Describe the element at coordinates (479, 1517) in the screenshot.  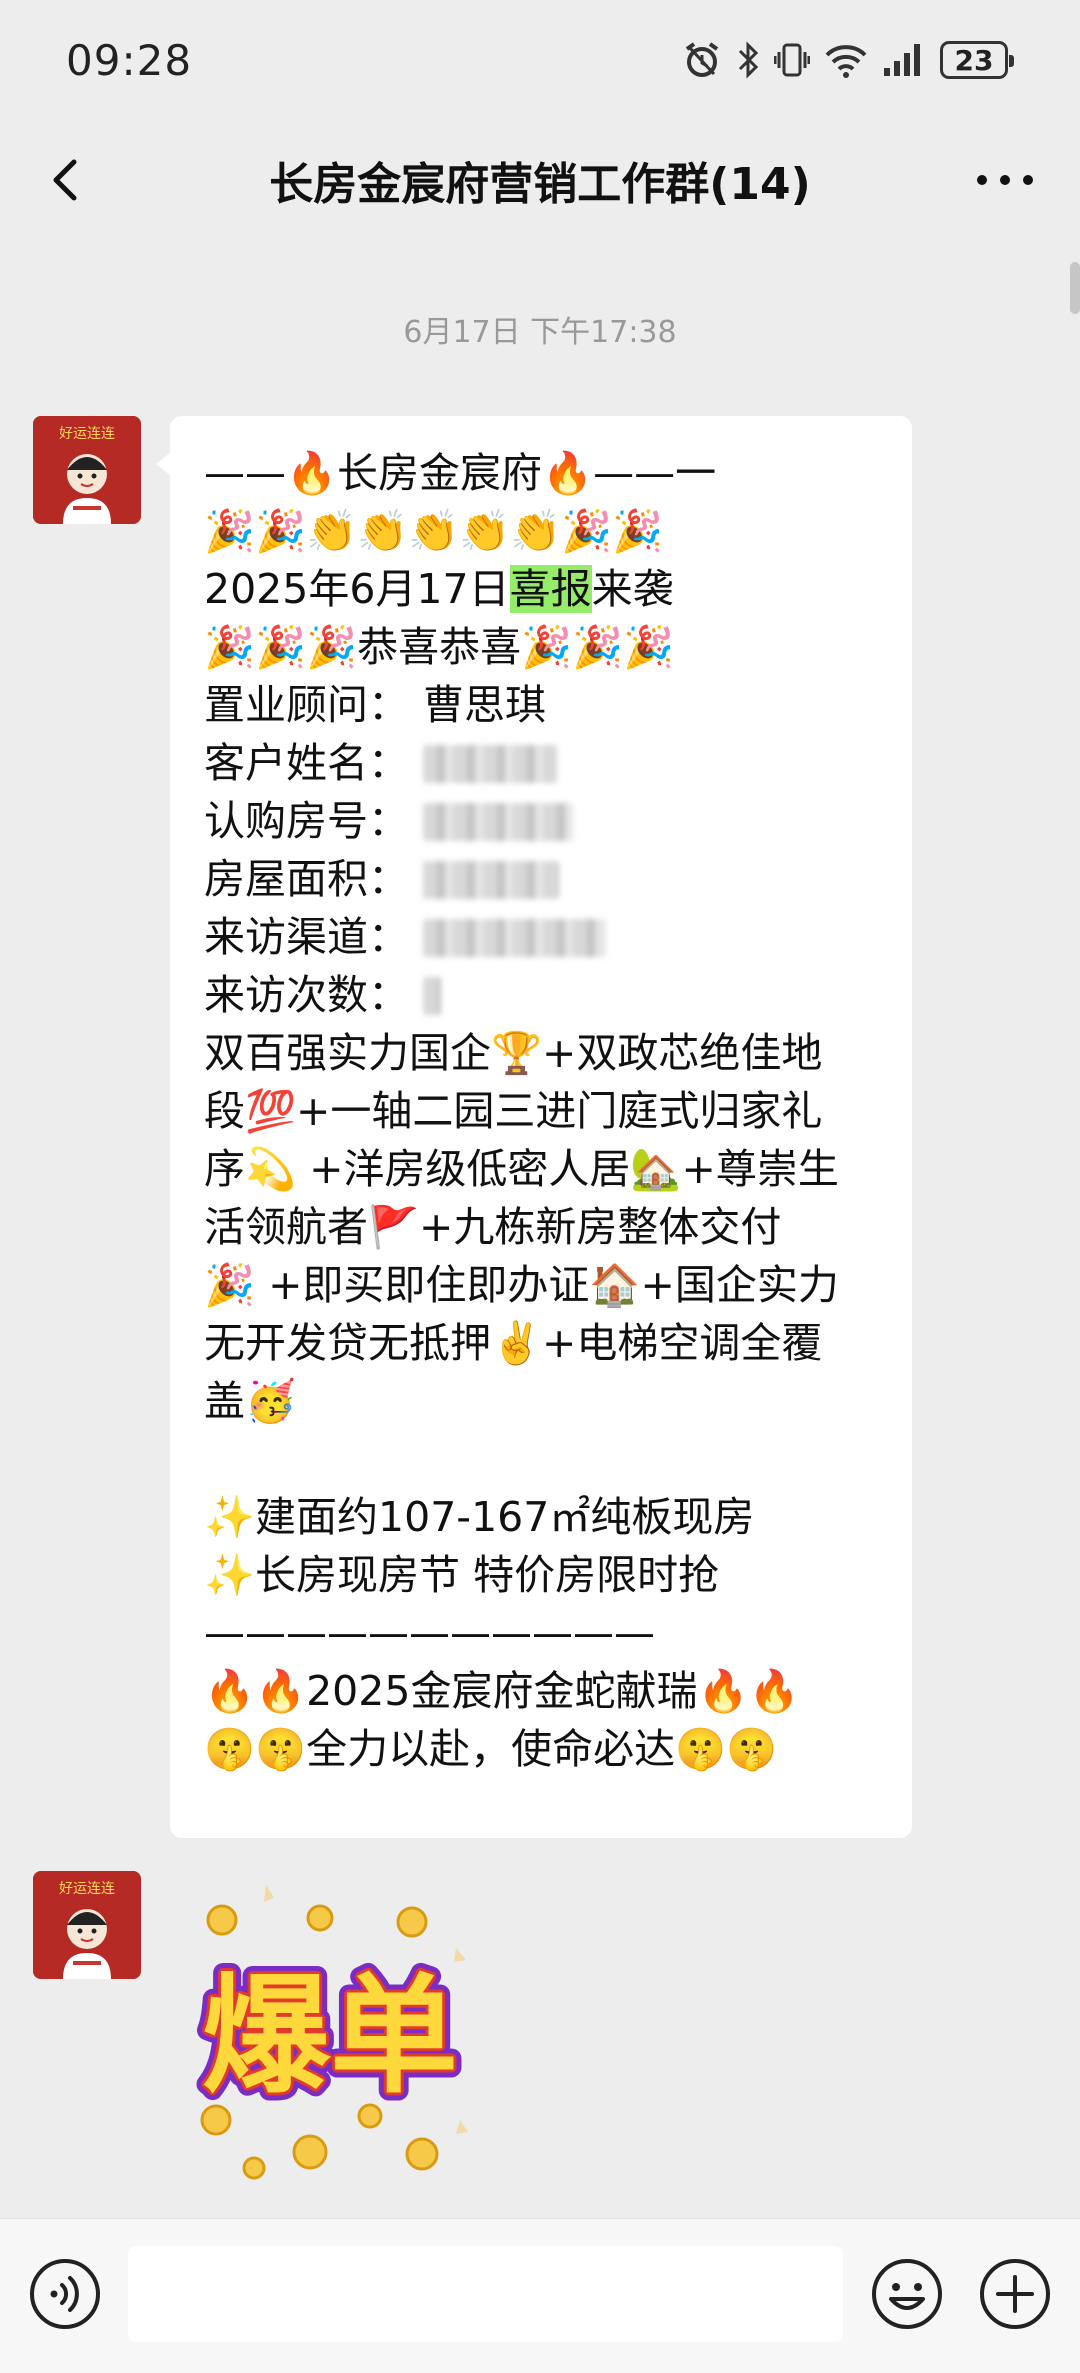
I see `feature-line: ✨建面约107-167㎡纯板现房` at that location.